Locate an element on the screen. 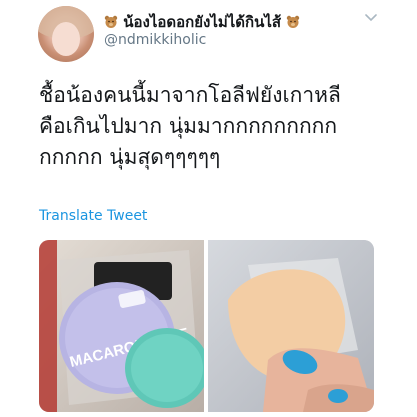 This screenshot has height=417, width=417. user-handle: @ndmikkiholic is located at coordinates (155, 40).